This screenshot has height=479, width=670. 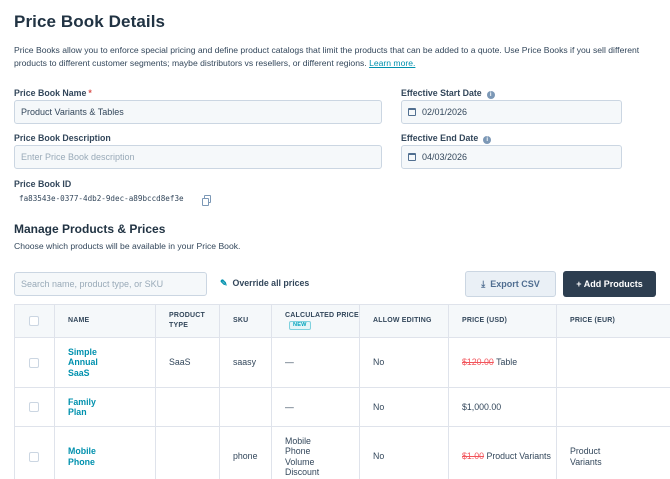 I want to click on page-title: Price Book Details, so click(x=90, y=21).